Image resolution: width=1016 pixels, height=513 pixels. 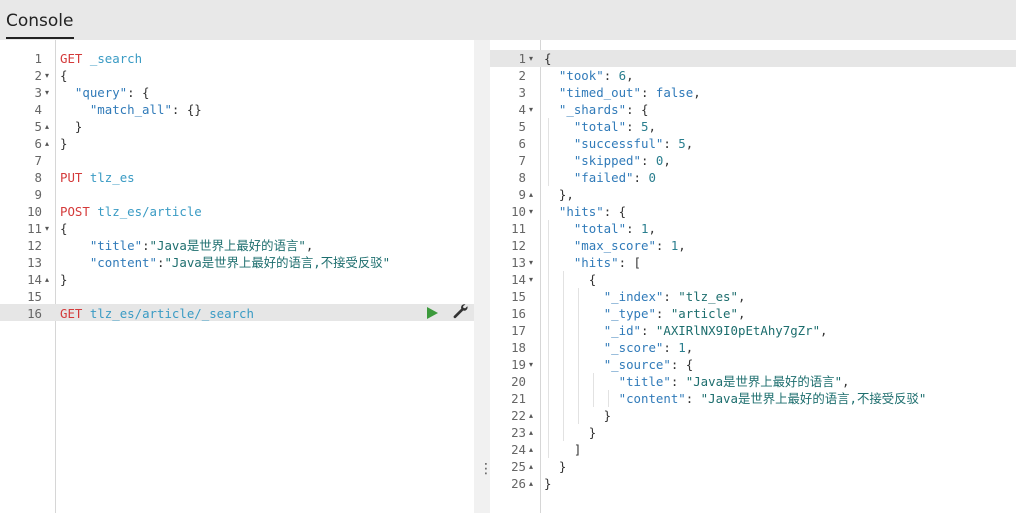 What do you see at coordinates (186, 109) in the screenshot?
I see `code-token: : {}` at bounding box center [186, 109].